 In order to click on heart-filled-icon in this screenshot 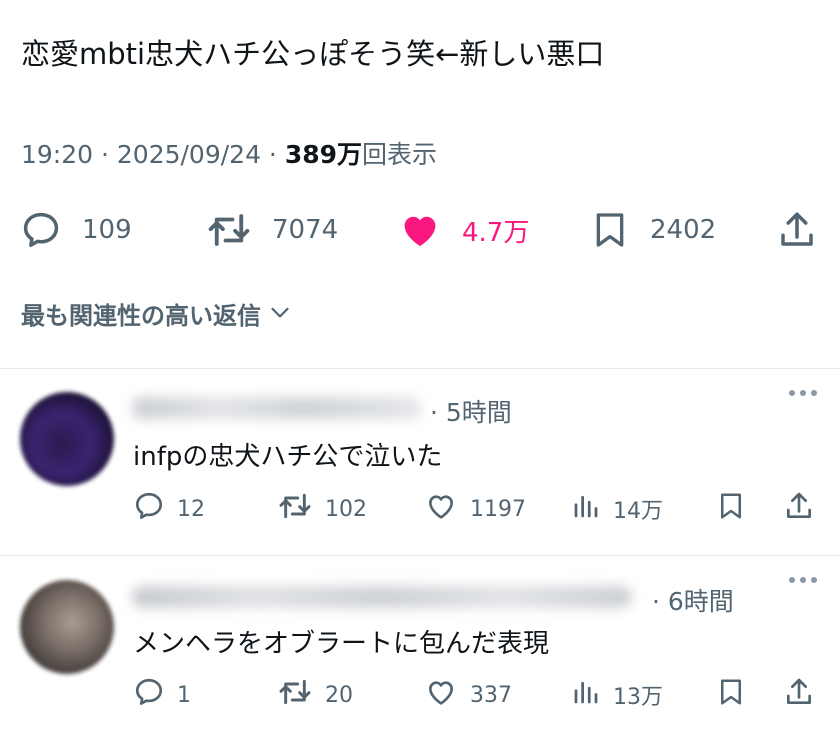, I will do `click(420, 230)`.